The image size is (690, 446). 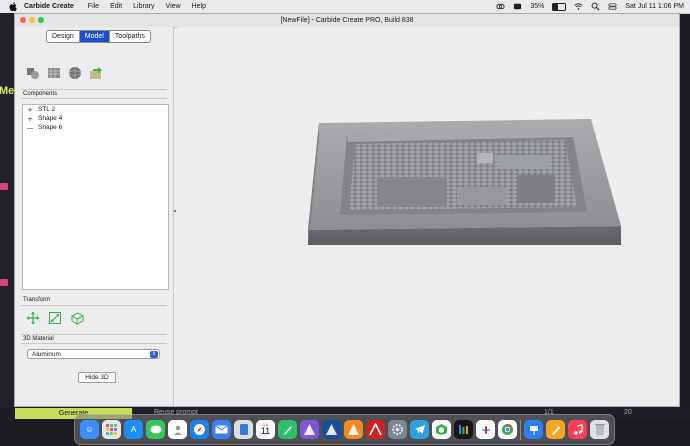 I want to click on battery-icon, so click(x=559, y=6).